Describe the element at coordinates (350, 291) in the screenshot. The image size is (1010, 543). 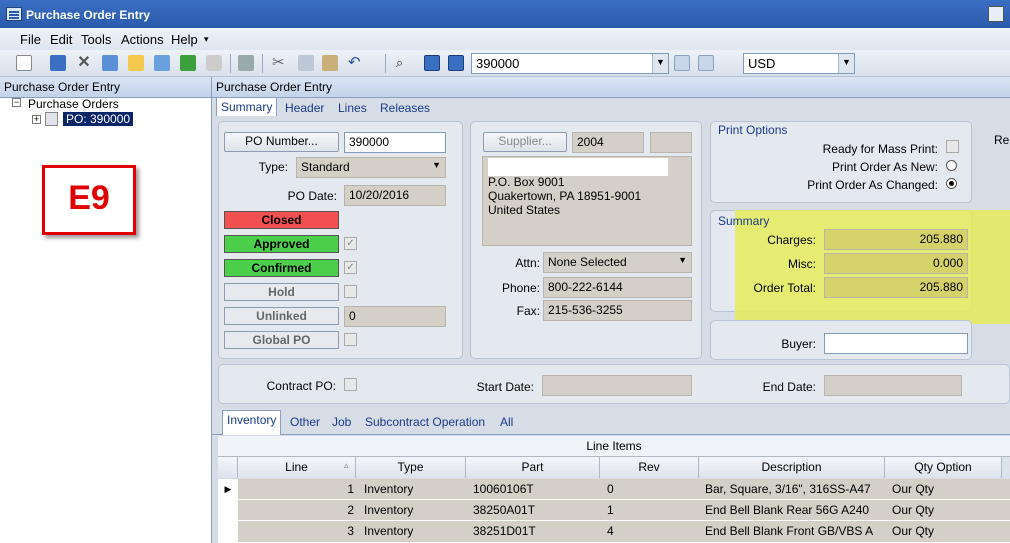
I see `hold-checkbox` at that location.